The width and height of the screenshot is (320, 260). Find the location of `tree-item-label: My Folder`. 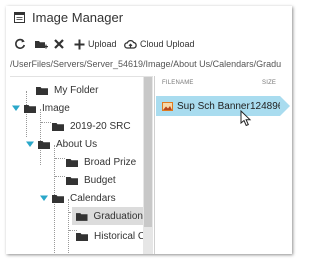

tree-item-label: My Folder is located at coordinates (76, 90).